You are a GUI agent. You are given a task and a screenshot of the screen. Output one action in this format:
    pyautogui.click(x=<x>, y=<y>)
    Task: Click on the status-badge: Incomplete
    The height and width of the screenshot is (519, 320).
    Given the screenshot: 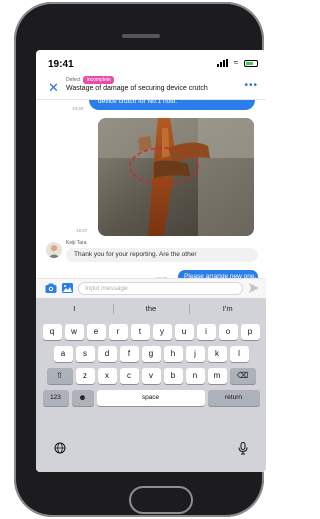 What is the action you would take?
    pyautogui.click(x=98, y=80)
    